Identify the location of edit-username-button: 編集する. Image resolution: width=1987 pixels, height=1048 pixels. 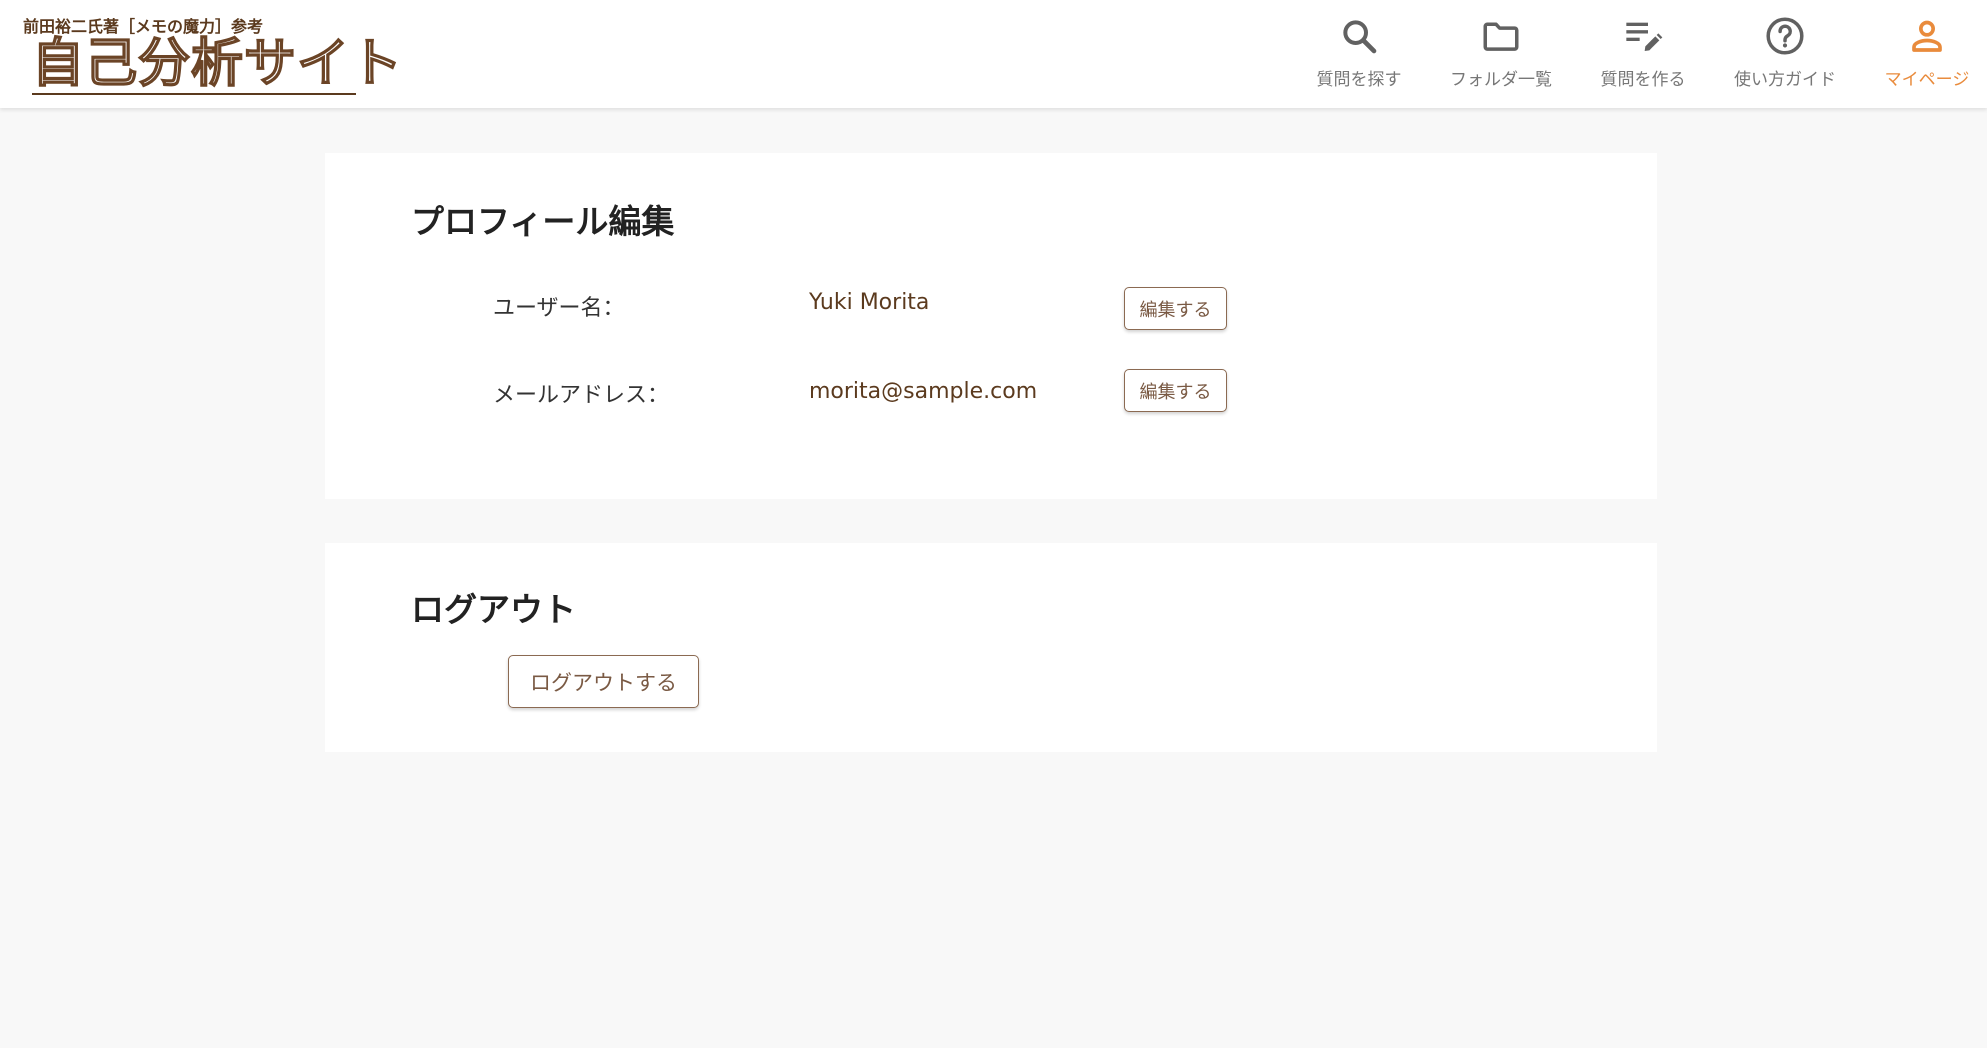
(1175, 308).